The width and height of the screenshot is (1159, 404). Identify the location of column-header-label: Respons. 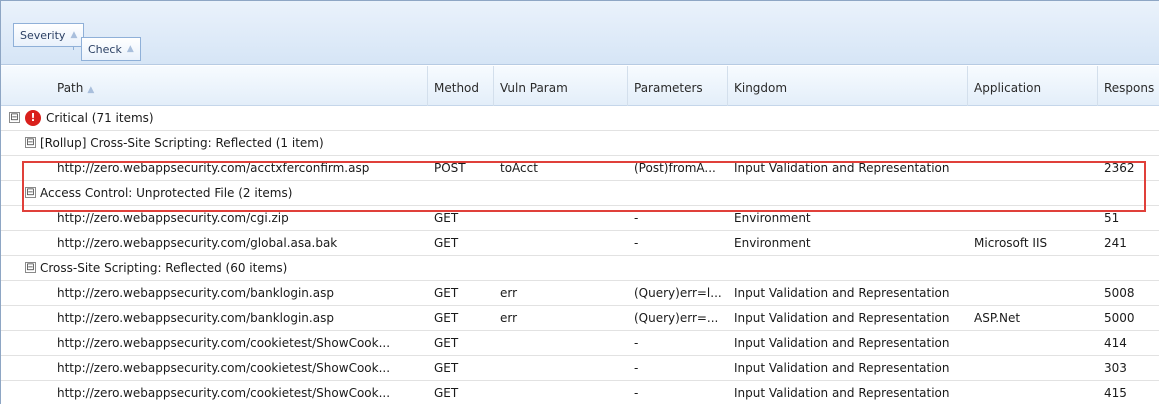
(1129, 88).